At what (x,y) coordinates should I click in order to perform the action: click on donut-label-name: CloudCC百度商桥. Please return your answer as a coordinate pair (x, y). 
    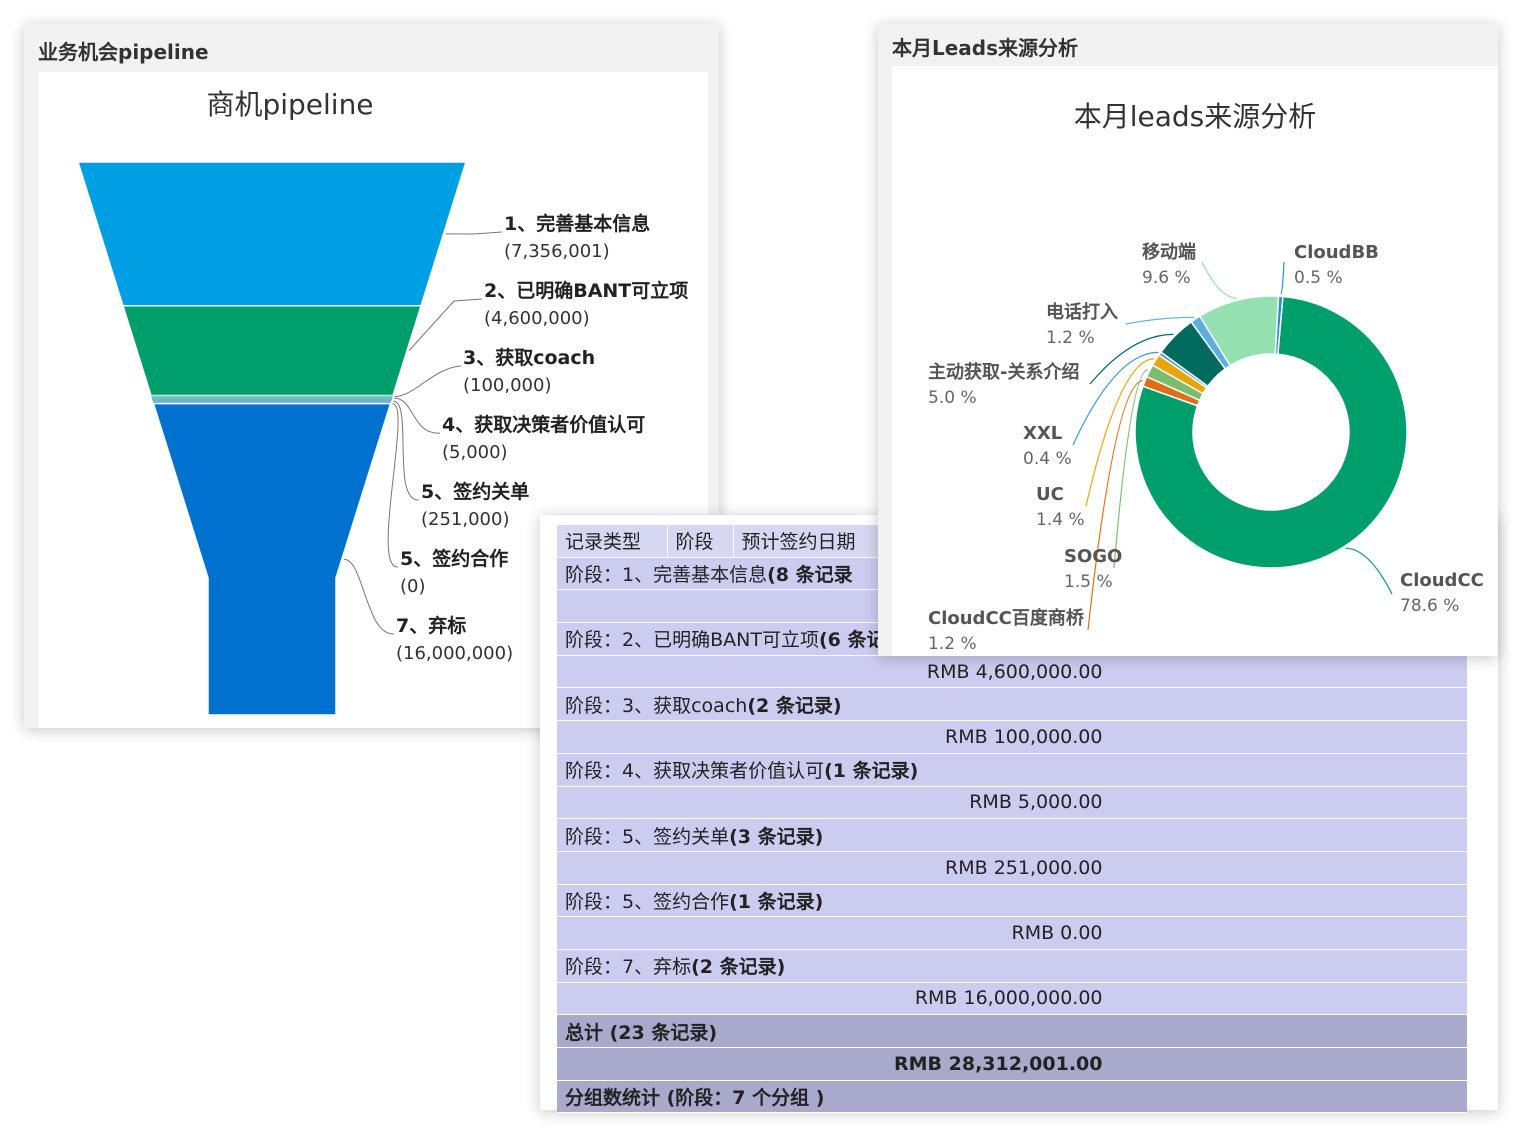
    Looking at the image, I should click on (1006, 618).